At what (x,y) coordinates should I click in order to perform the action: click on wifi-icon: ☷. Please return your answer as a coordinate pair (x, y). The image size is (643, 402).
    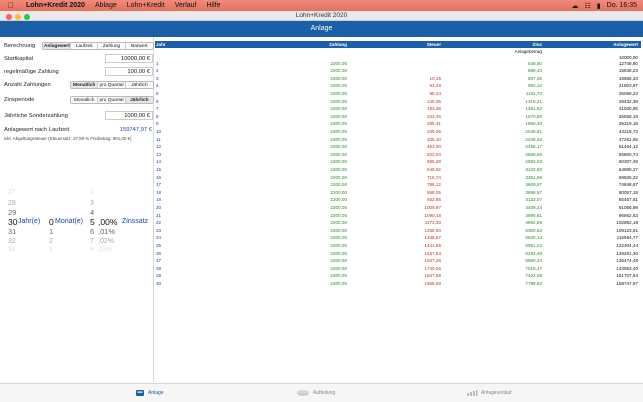
    Looking at the image, I should click on (588, 6).